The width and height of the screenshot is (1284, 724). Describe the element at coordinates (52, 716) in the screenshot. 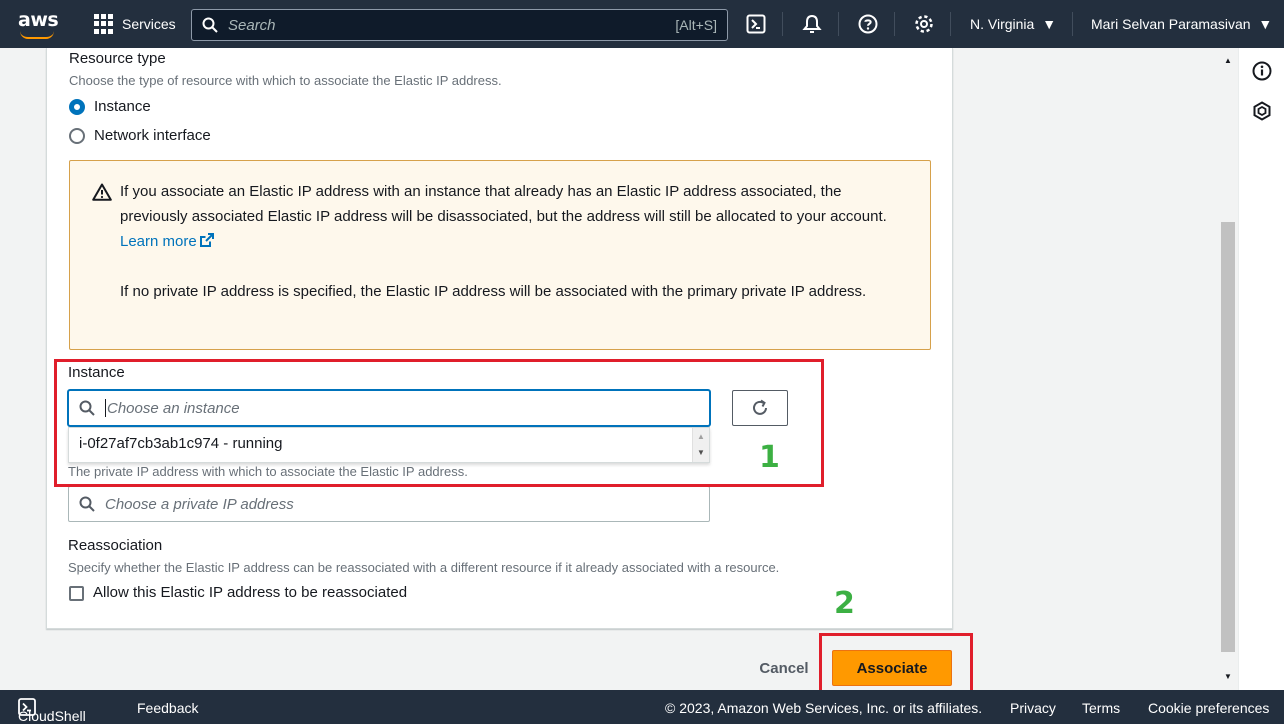

I see `cloudshell-label: CloudShell` at that location.